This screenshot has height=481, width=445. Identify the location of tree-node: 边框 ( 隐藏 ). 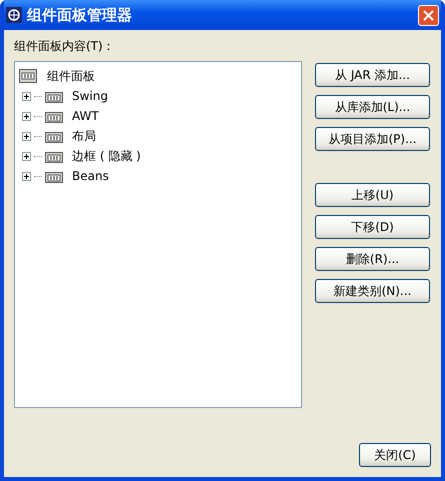
(106, 156).